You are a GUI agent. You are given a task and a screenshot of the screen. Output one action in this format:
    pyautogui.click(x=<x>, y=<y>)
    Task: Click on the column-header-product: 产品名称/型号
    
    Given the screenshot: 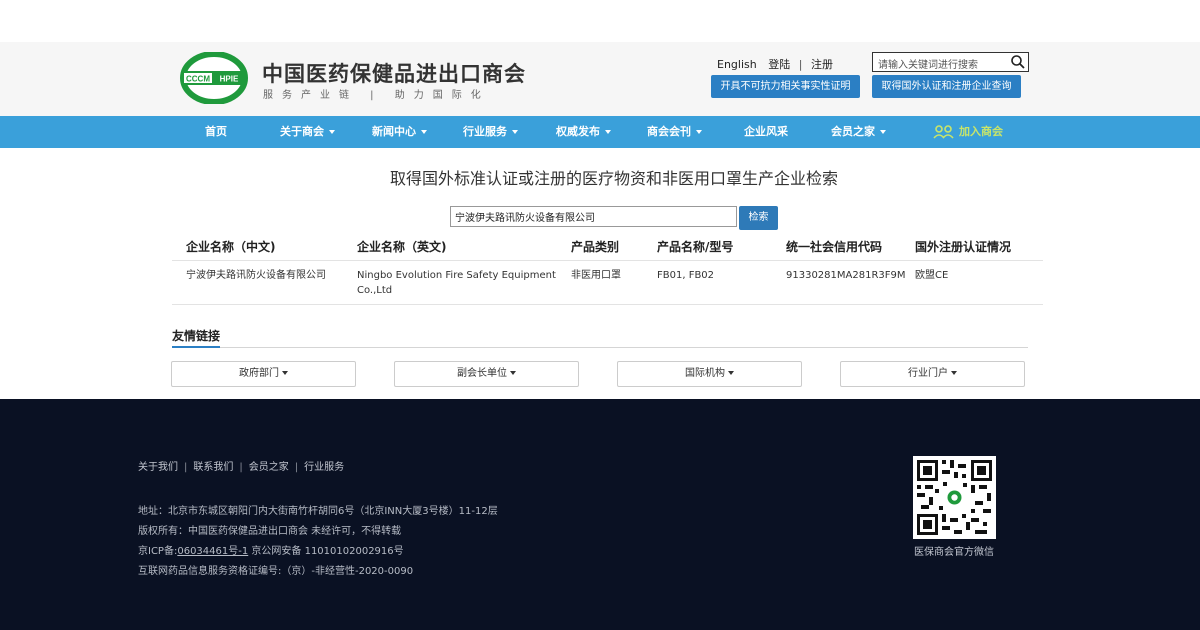 What is the action you would take?
    pyautogui.click(x=695, y=247)
    